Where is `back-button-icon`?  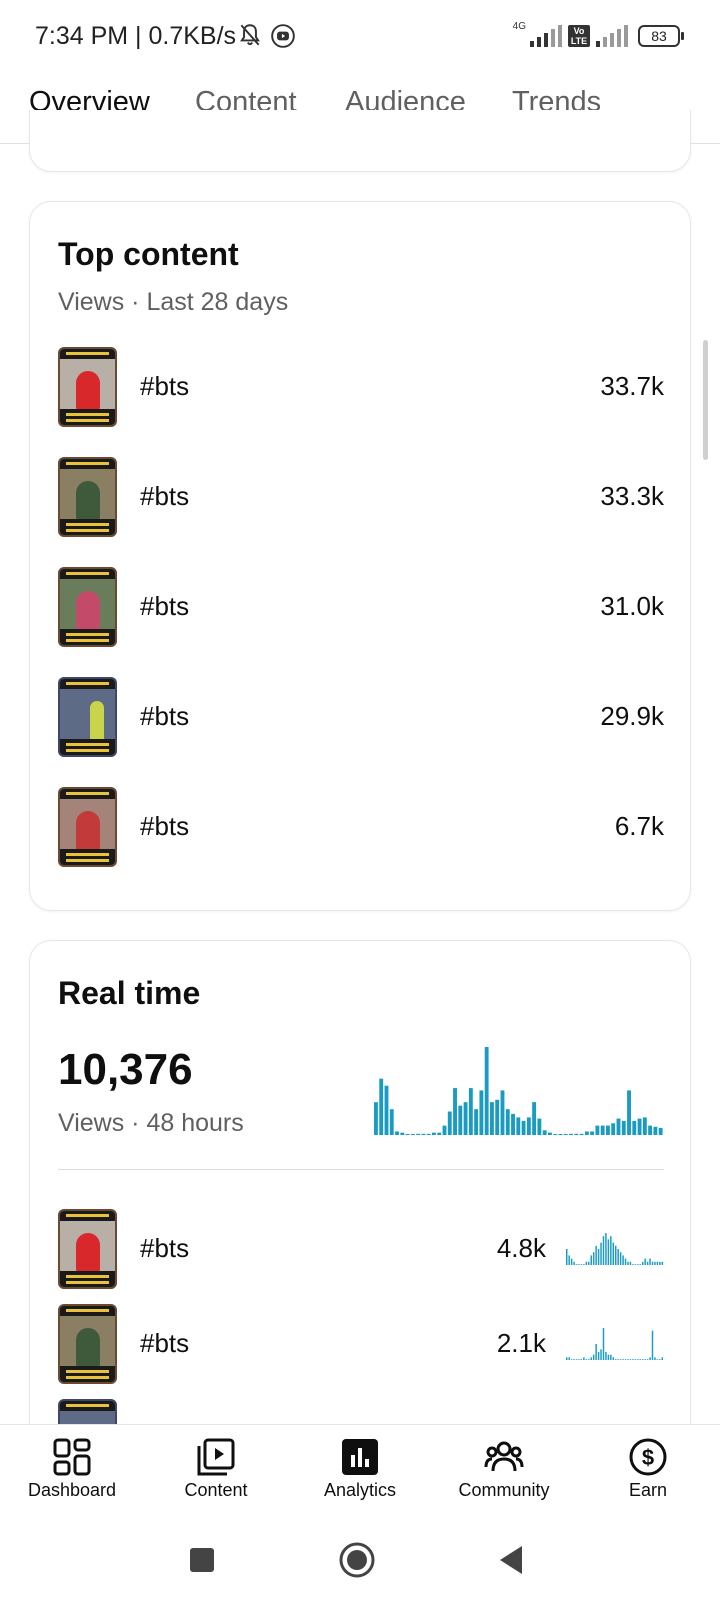
back-button-icon is located at coordinates (512, 1560).